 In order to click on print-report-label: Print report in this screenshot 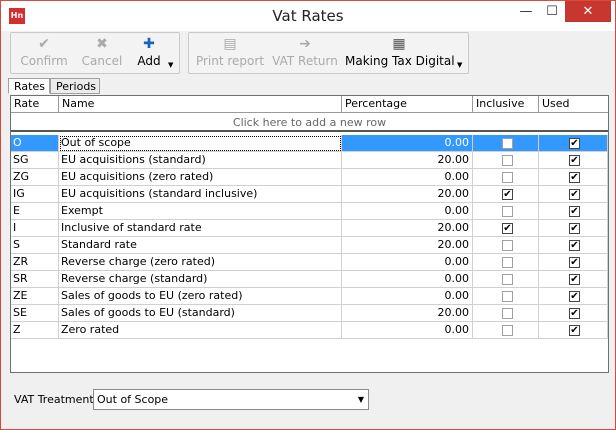, I will do `click(230, 61)`.